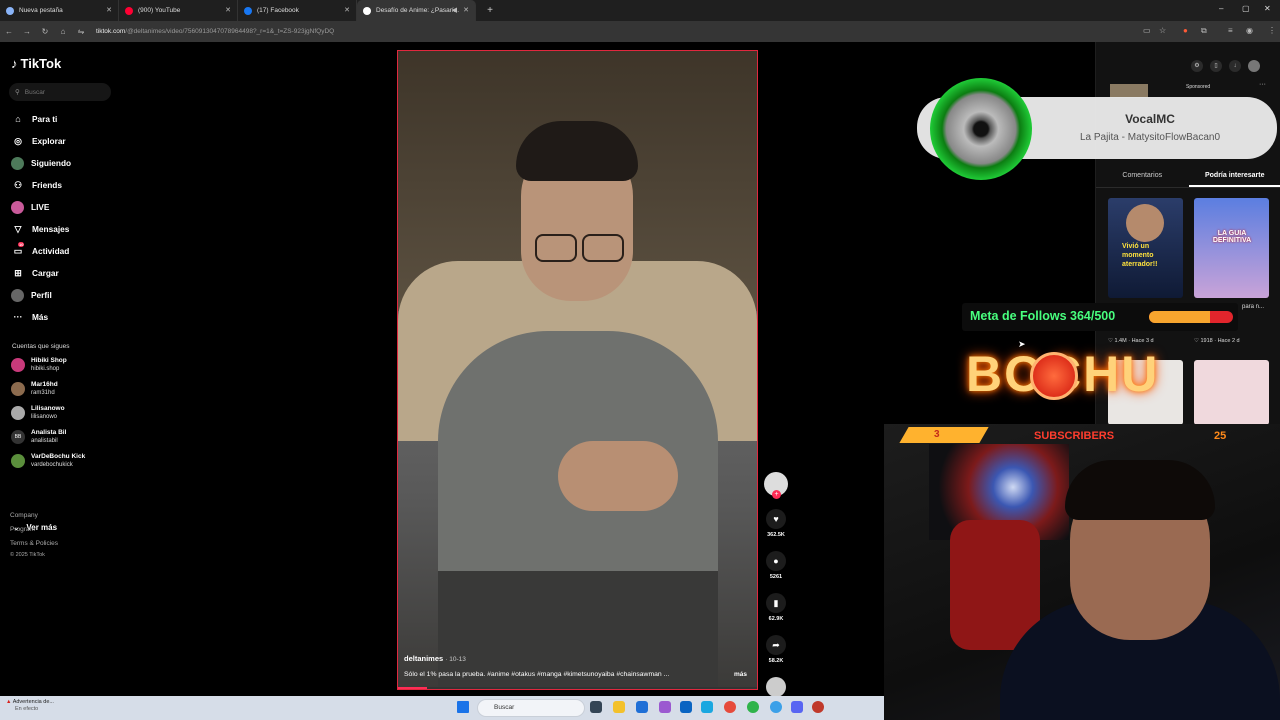 The width and height of the screenshot is (1280, 720). What do you see at coordinates (490, 10) in the screenshot?
I see `new-tab-button: +` at bounding box center [490, 10].